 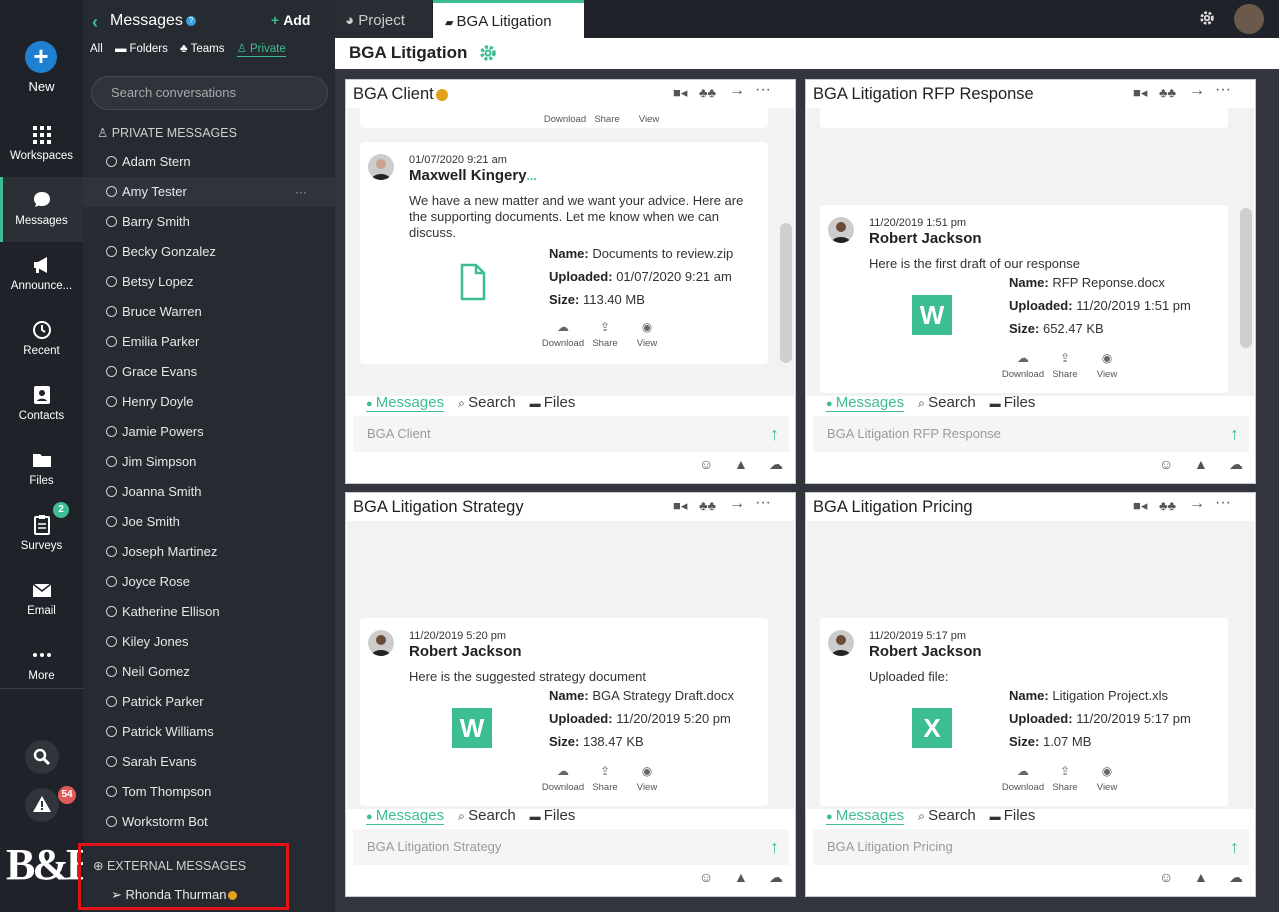 I want to click on contact-item: Henry Doyle, so click(x=209, y=402).